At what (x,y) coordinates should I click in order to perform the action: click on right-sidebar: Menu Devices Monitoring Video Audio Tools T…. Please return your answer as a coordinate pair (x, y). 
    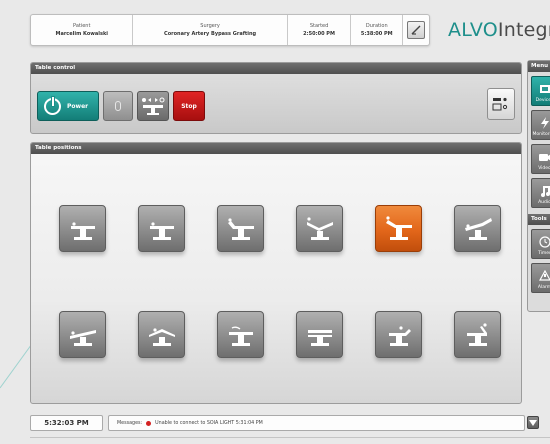
    Looking at the image, I should click on (538, 186).